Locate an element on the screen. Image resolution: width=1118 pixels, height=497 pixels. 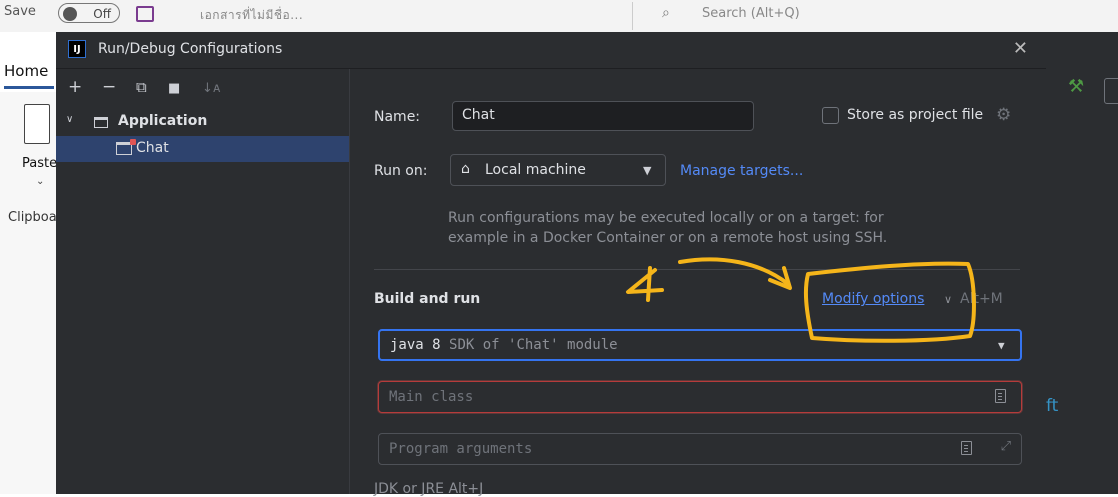
intellij-logo-icon: IJ is located at coordinates (77, 49).